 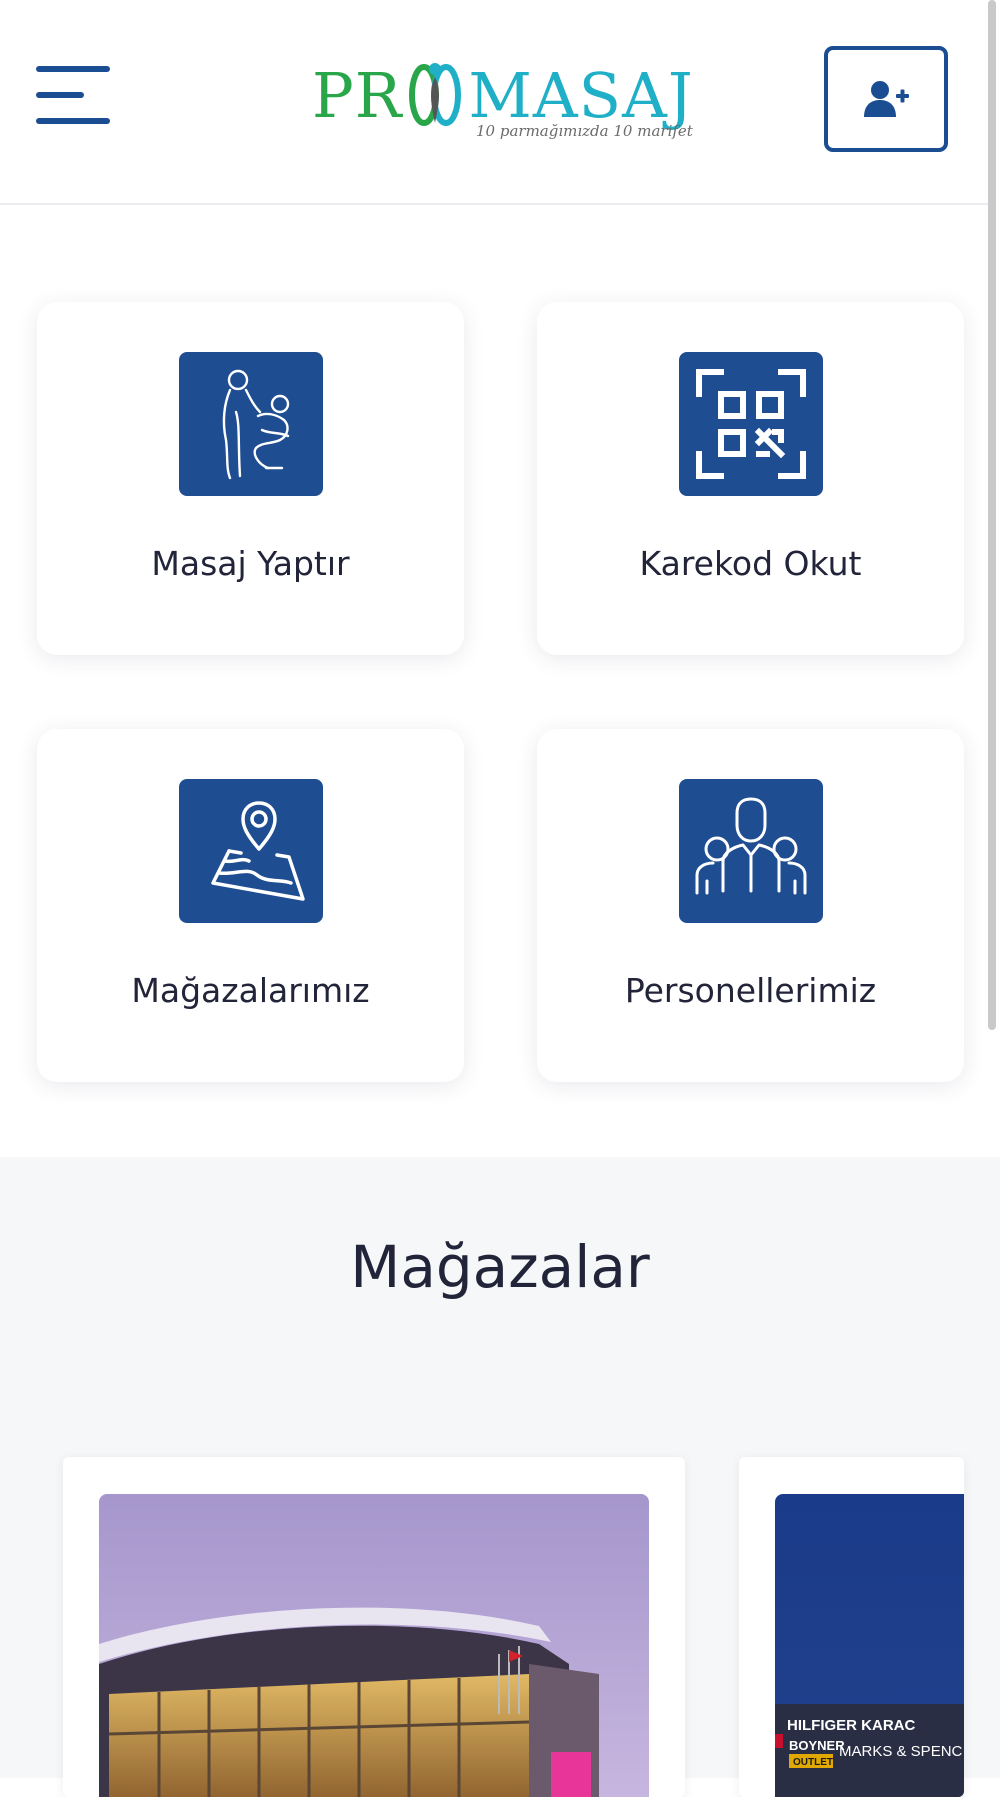 I want to click on promasaj-logo: PR MASAJ 10 parmağımızda 10 marifet, so click(x=502, y=102).